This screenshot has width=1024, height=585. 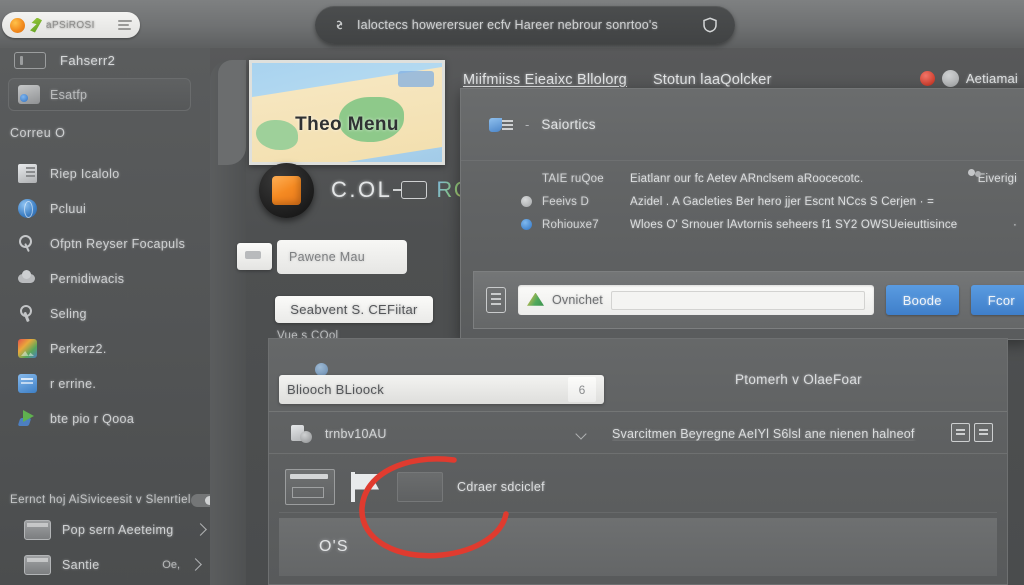 I want to click on sidebar-section-label: Correu O, so click(x=38, y=133).